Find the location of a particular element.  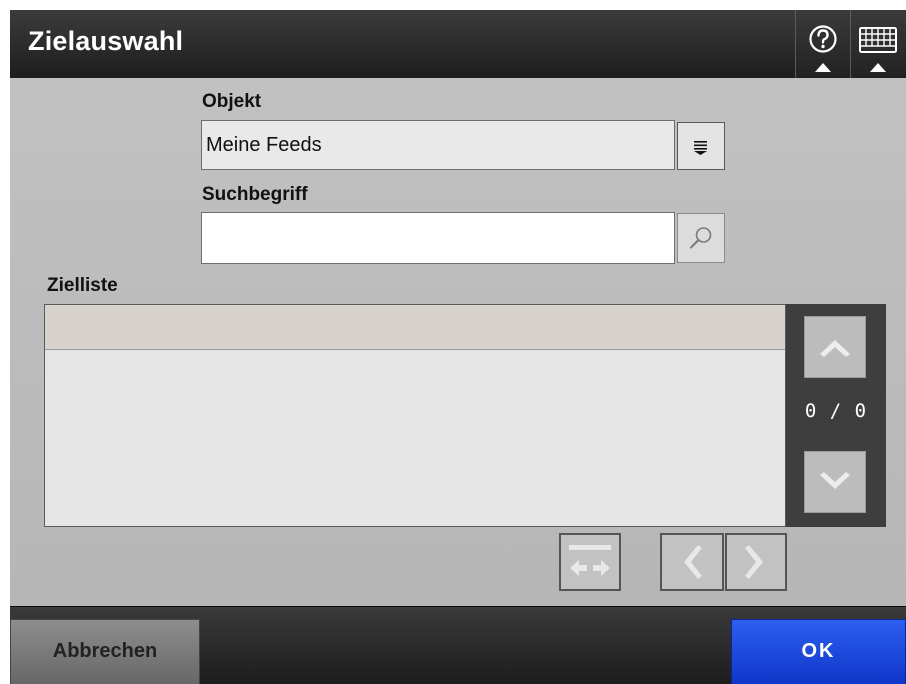

help-button is located at coordinates (822, 44).